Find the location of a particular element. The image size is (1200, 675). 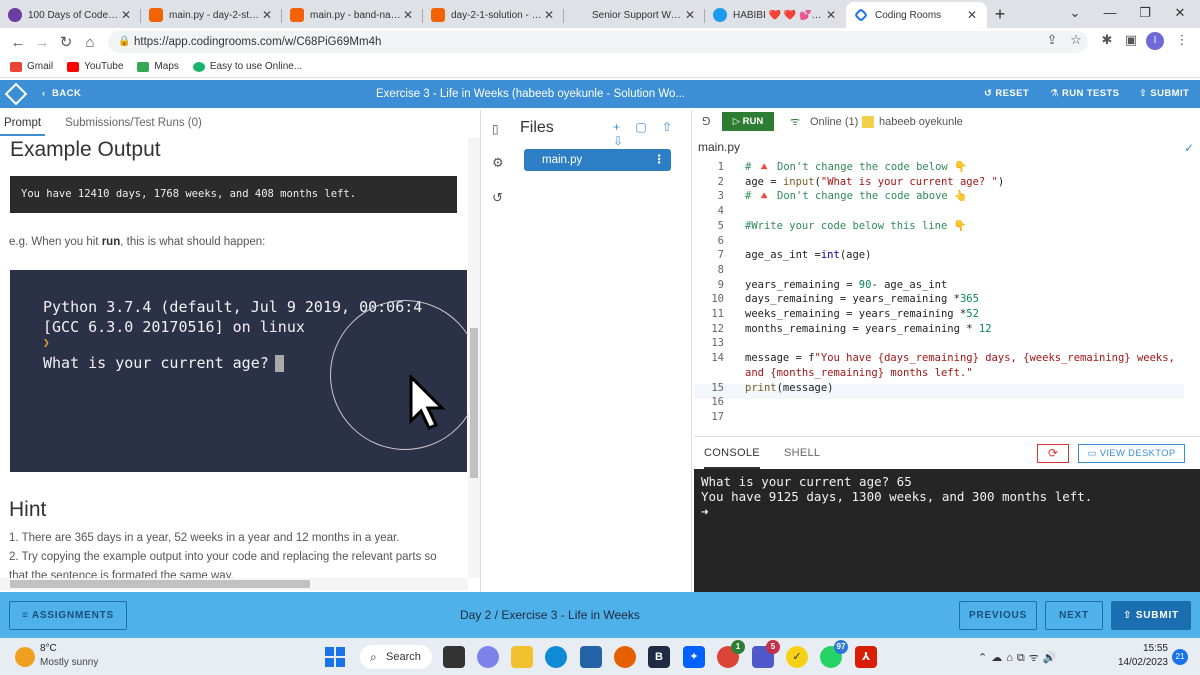

code-text: weeks_remaining = years_remaining *52 is located at coordinates (862, 314).